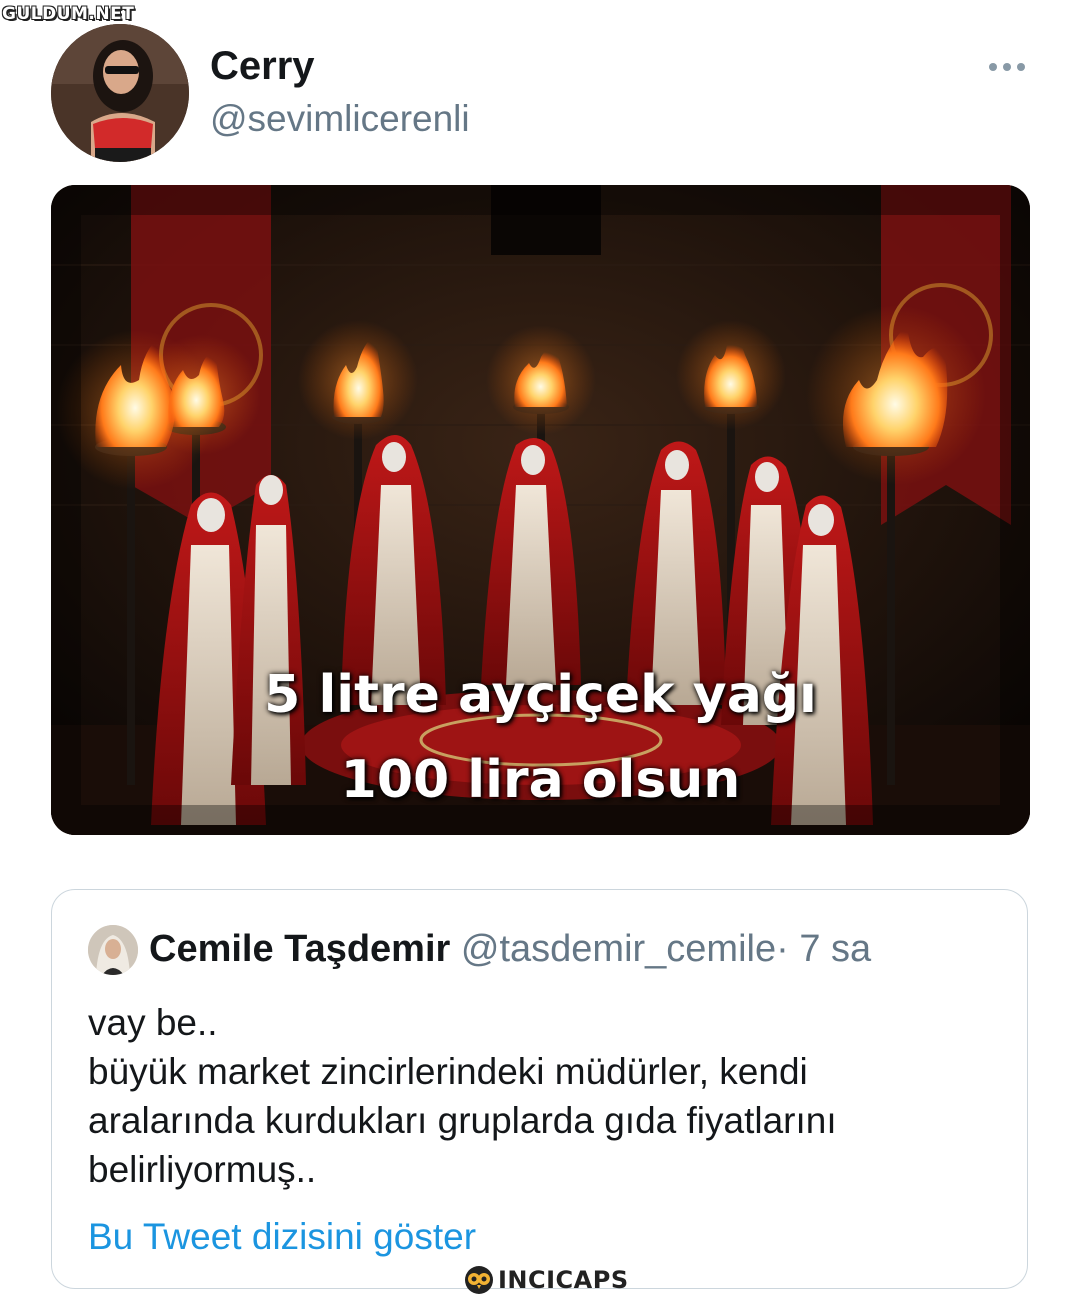  What do you see at coordinates (563, 1280) in the screenshot?
I see `watermark-bottom-text: INCICAPS` at bounding box center [563, 1280].